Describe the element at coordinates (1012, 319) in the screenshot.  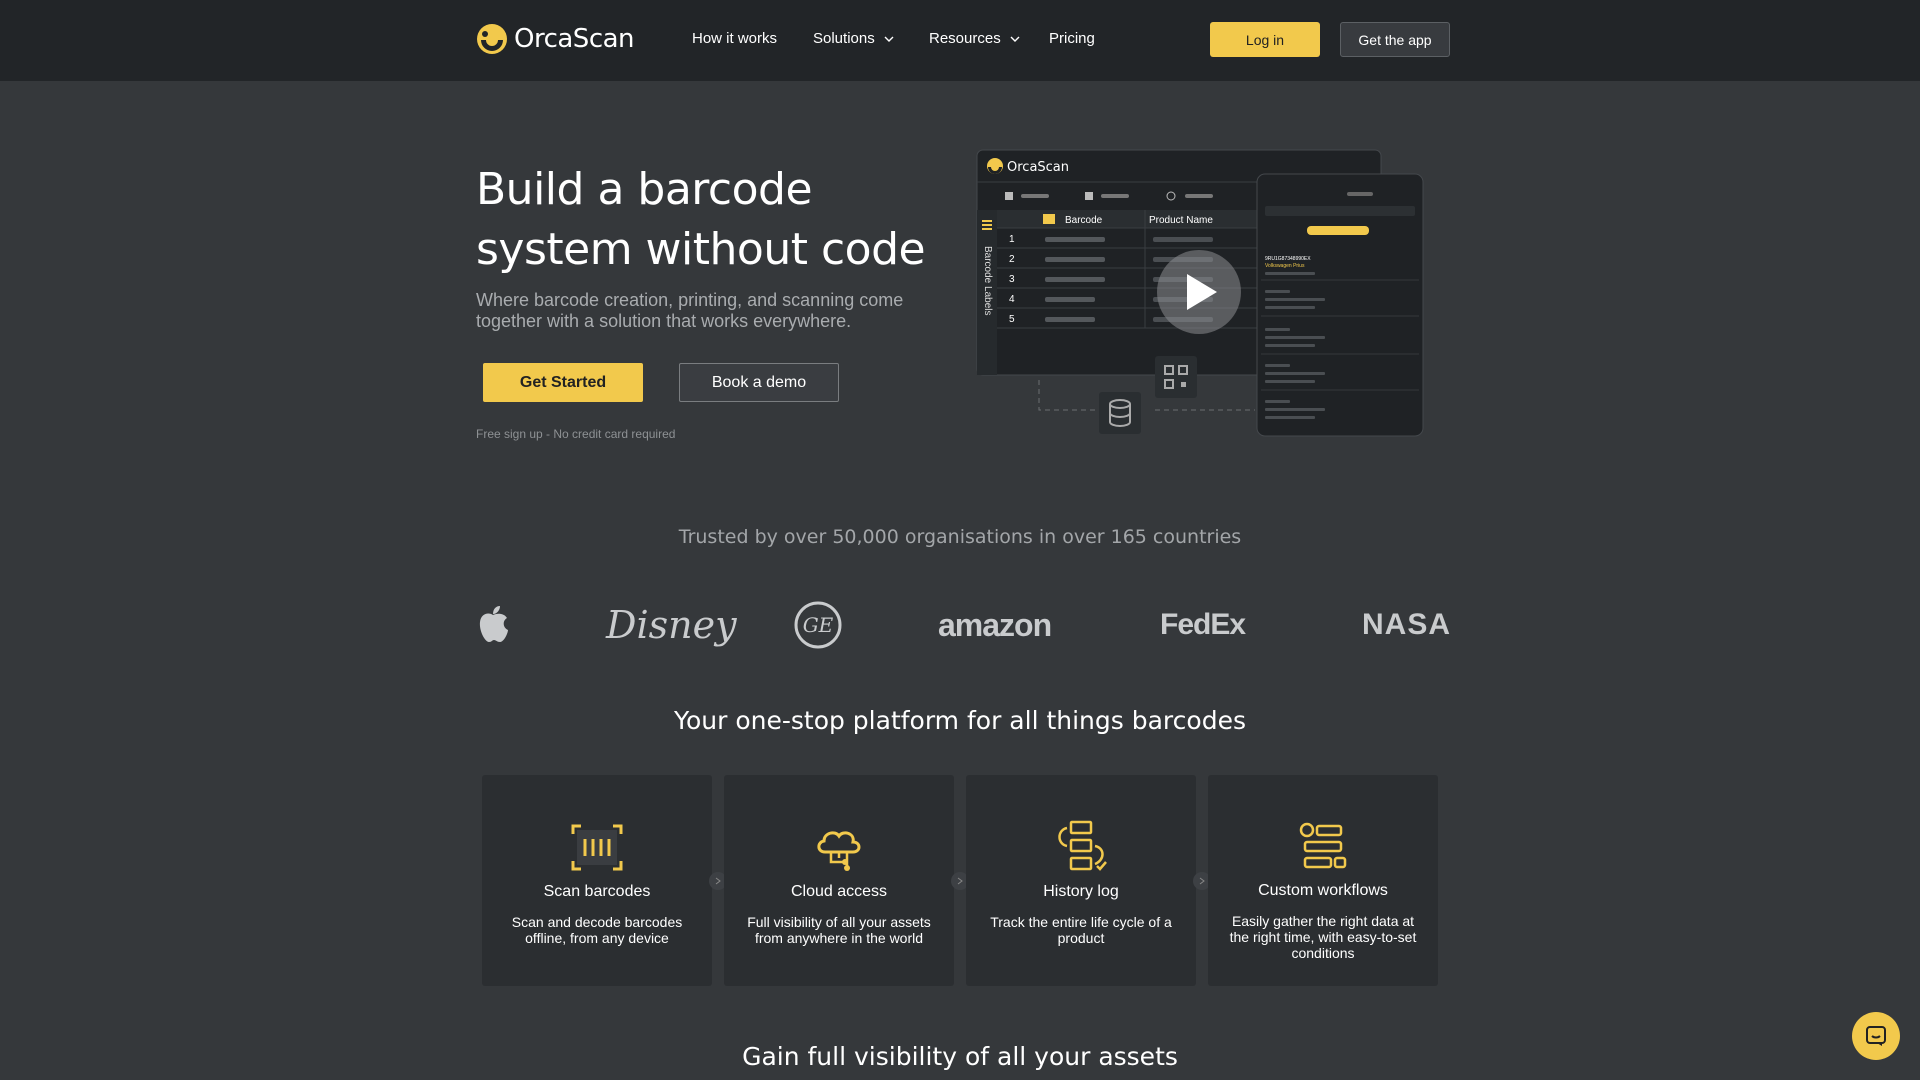
I see `preview-row-5: 5` at that location.